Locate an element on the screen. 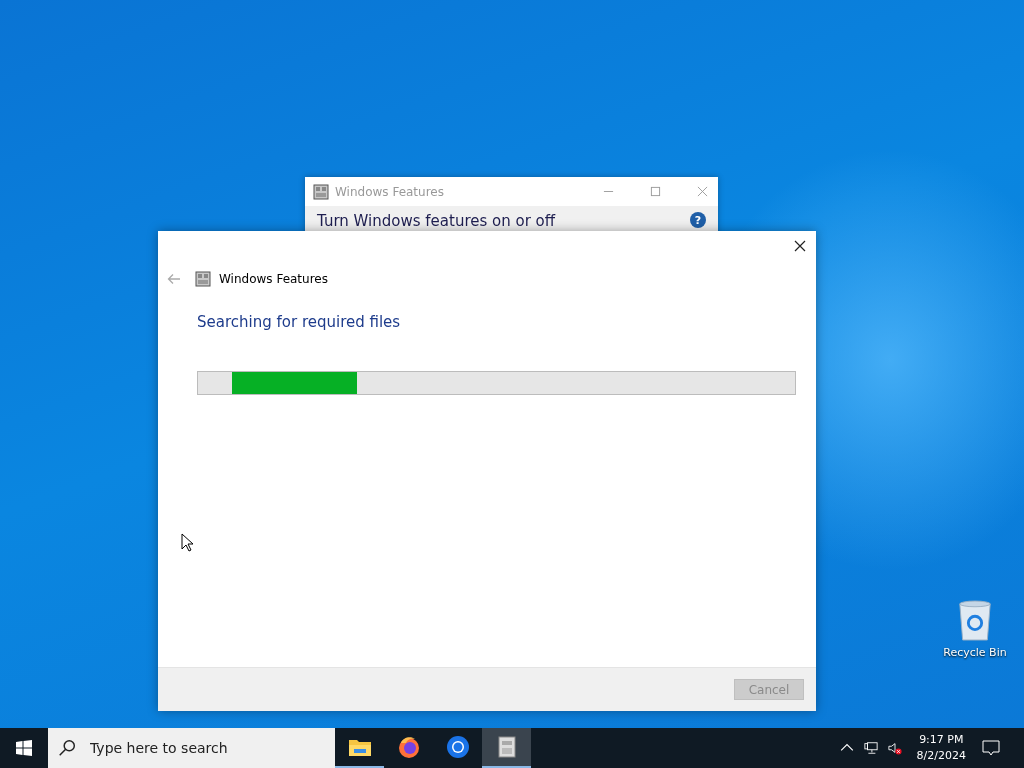  status-heading: Searching for required files is located at coordinates (299, 321).